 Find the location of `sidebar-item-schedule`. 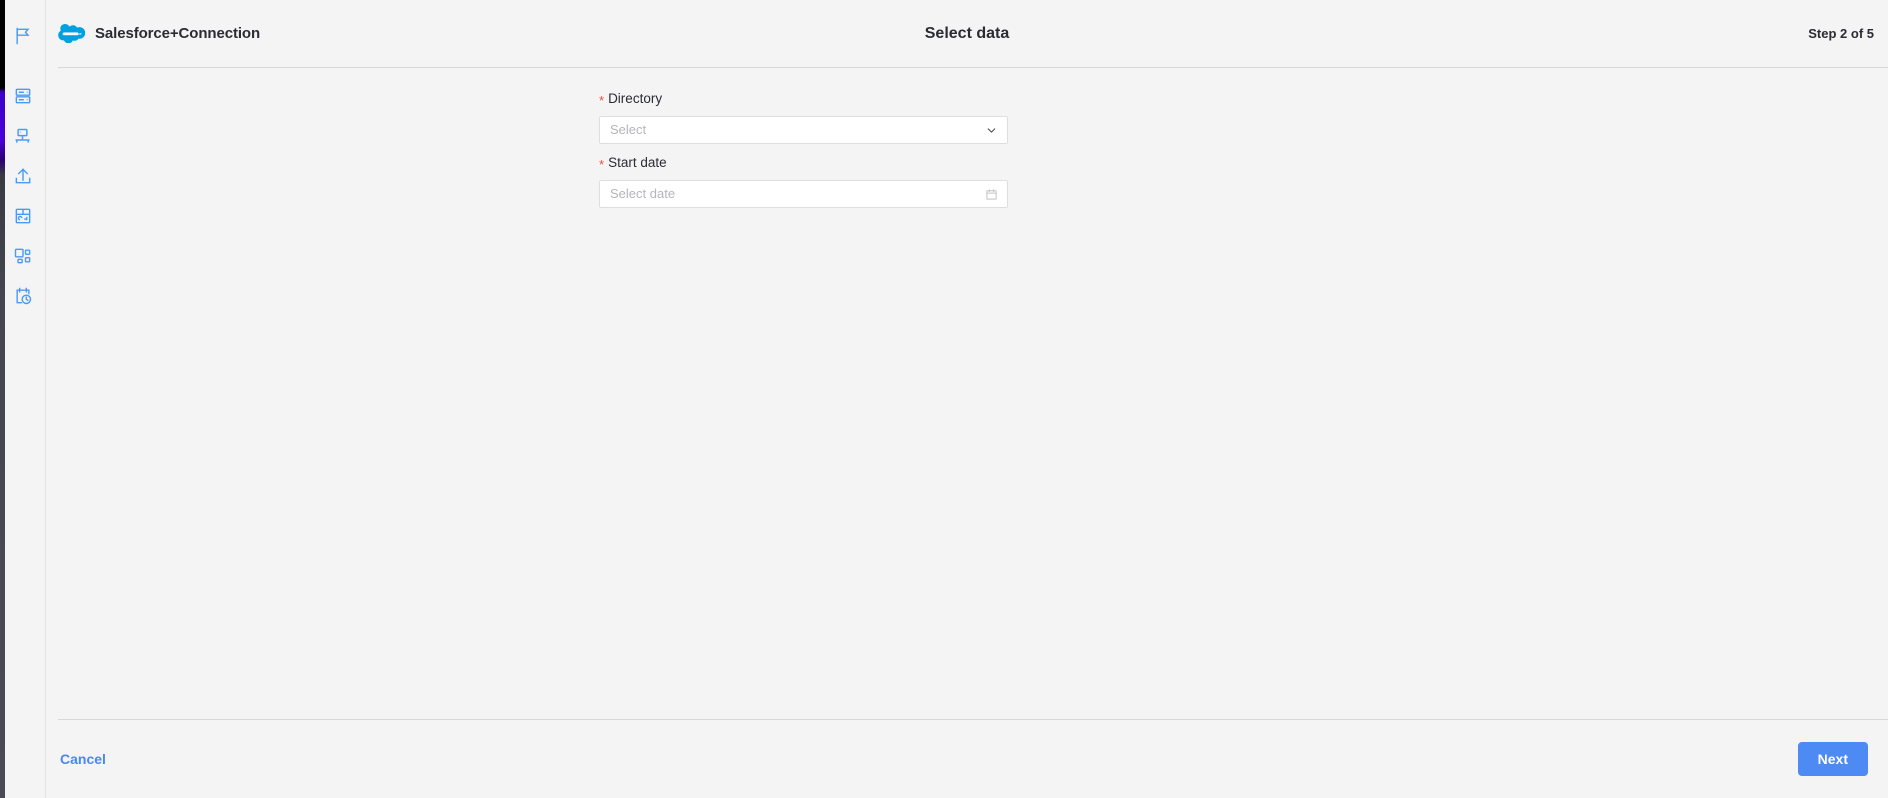

sidebar-item-schedule is located at coordinates (23, 296).